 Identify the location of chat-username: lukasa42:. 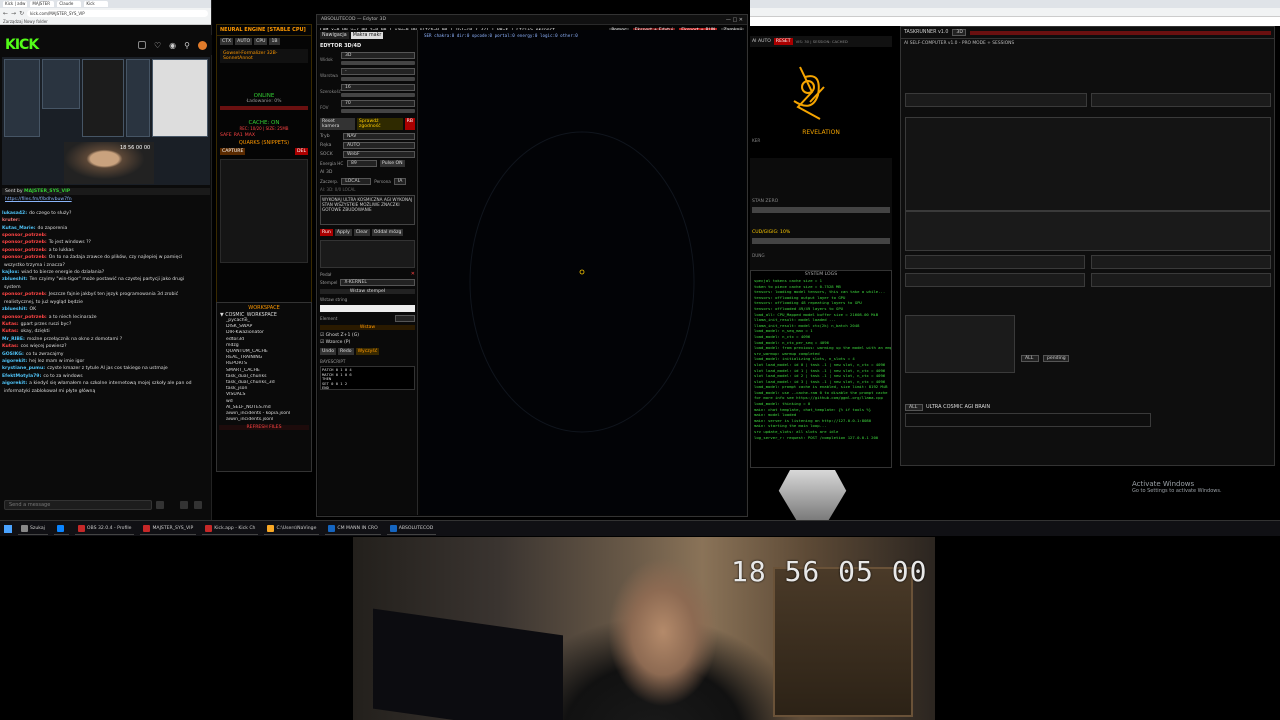
(14, 213).